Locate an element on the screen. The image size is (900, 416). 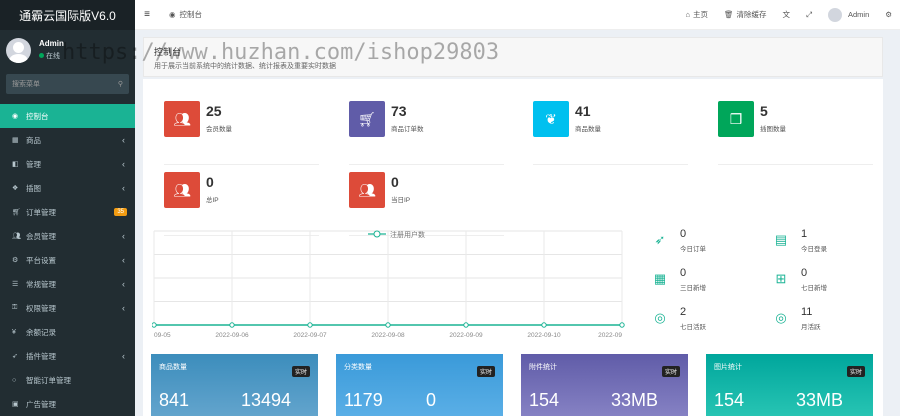
sidebar-item-2: ◧ 管理 ‹ is located at coordinates (67, 164).